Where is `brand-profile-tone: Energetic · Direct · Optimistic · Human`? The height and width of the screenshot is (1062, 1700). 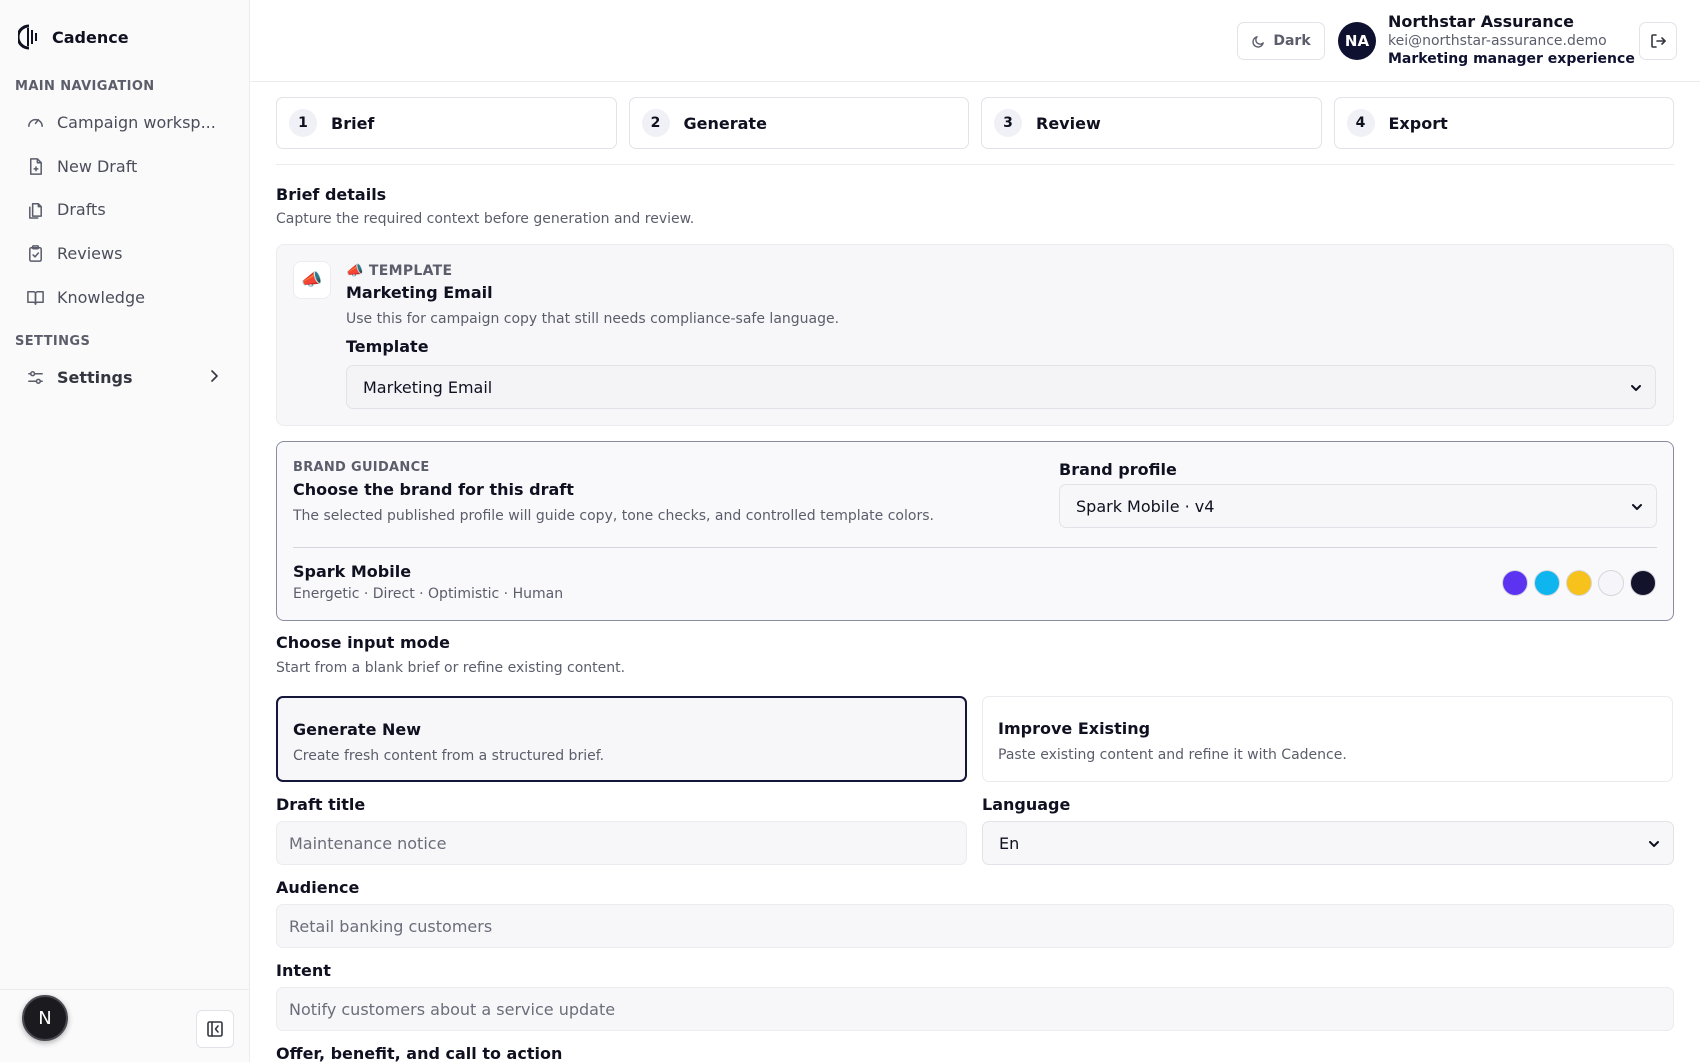 brand-profile-tone: Energetic · Direct · Optimistic · Human is located at coordinates (428, 594).